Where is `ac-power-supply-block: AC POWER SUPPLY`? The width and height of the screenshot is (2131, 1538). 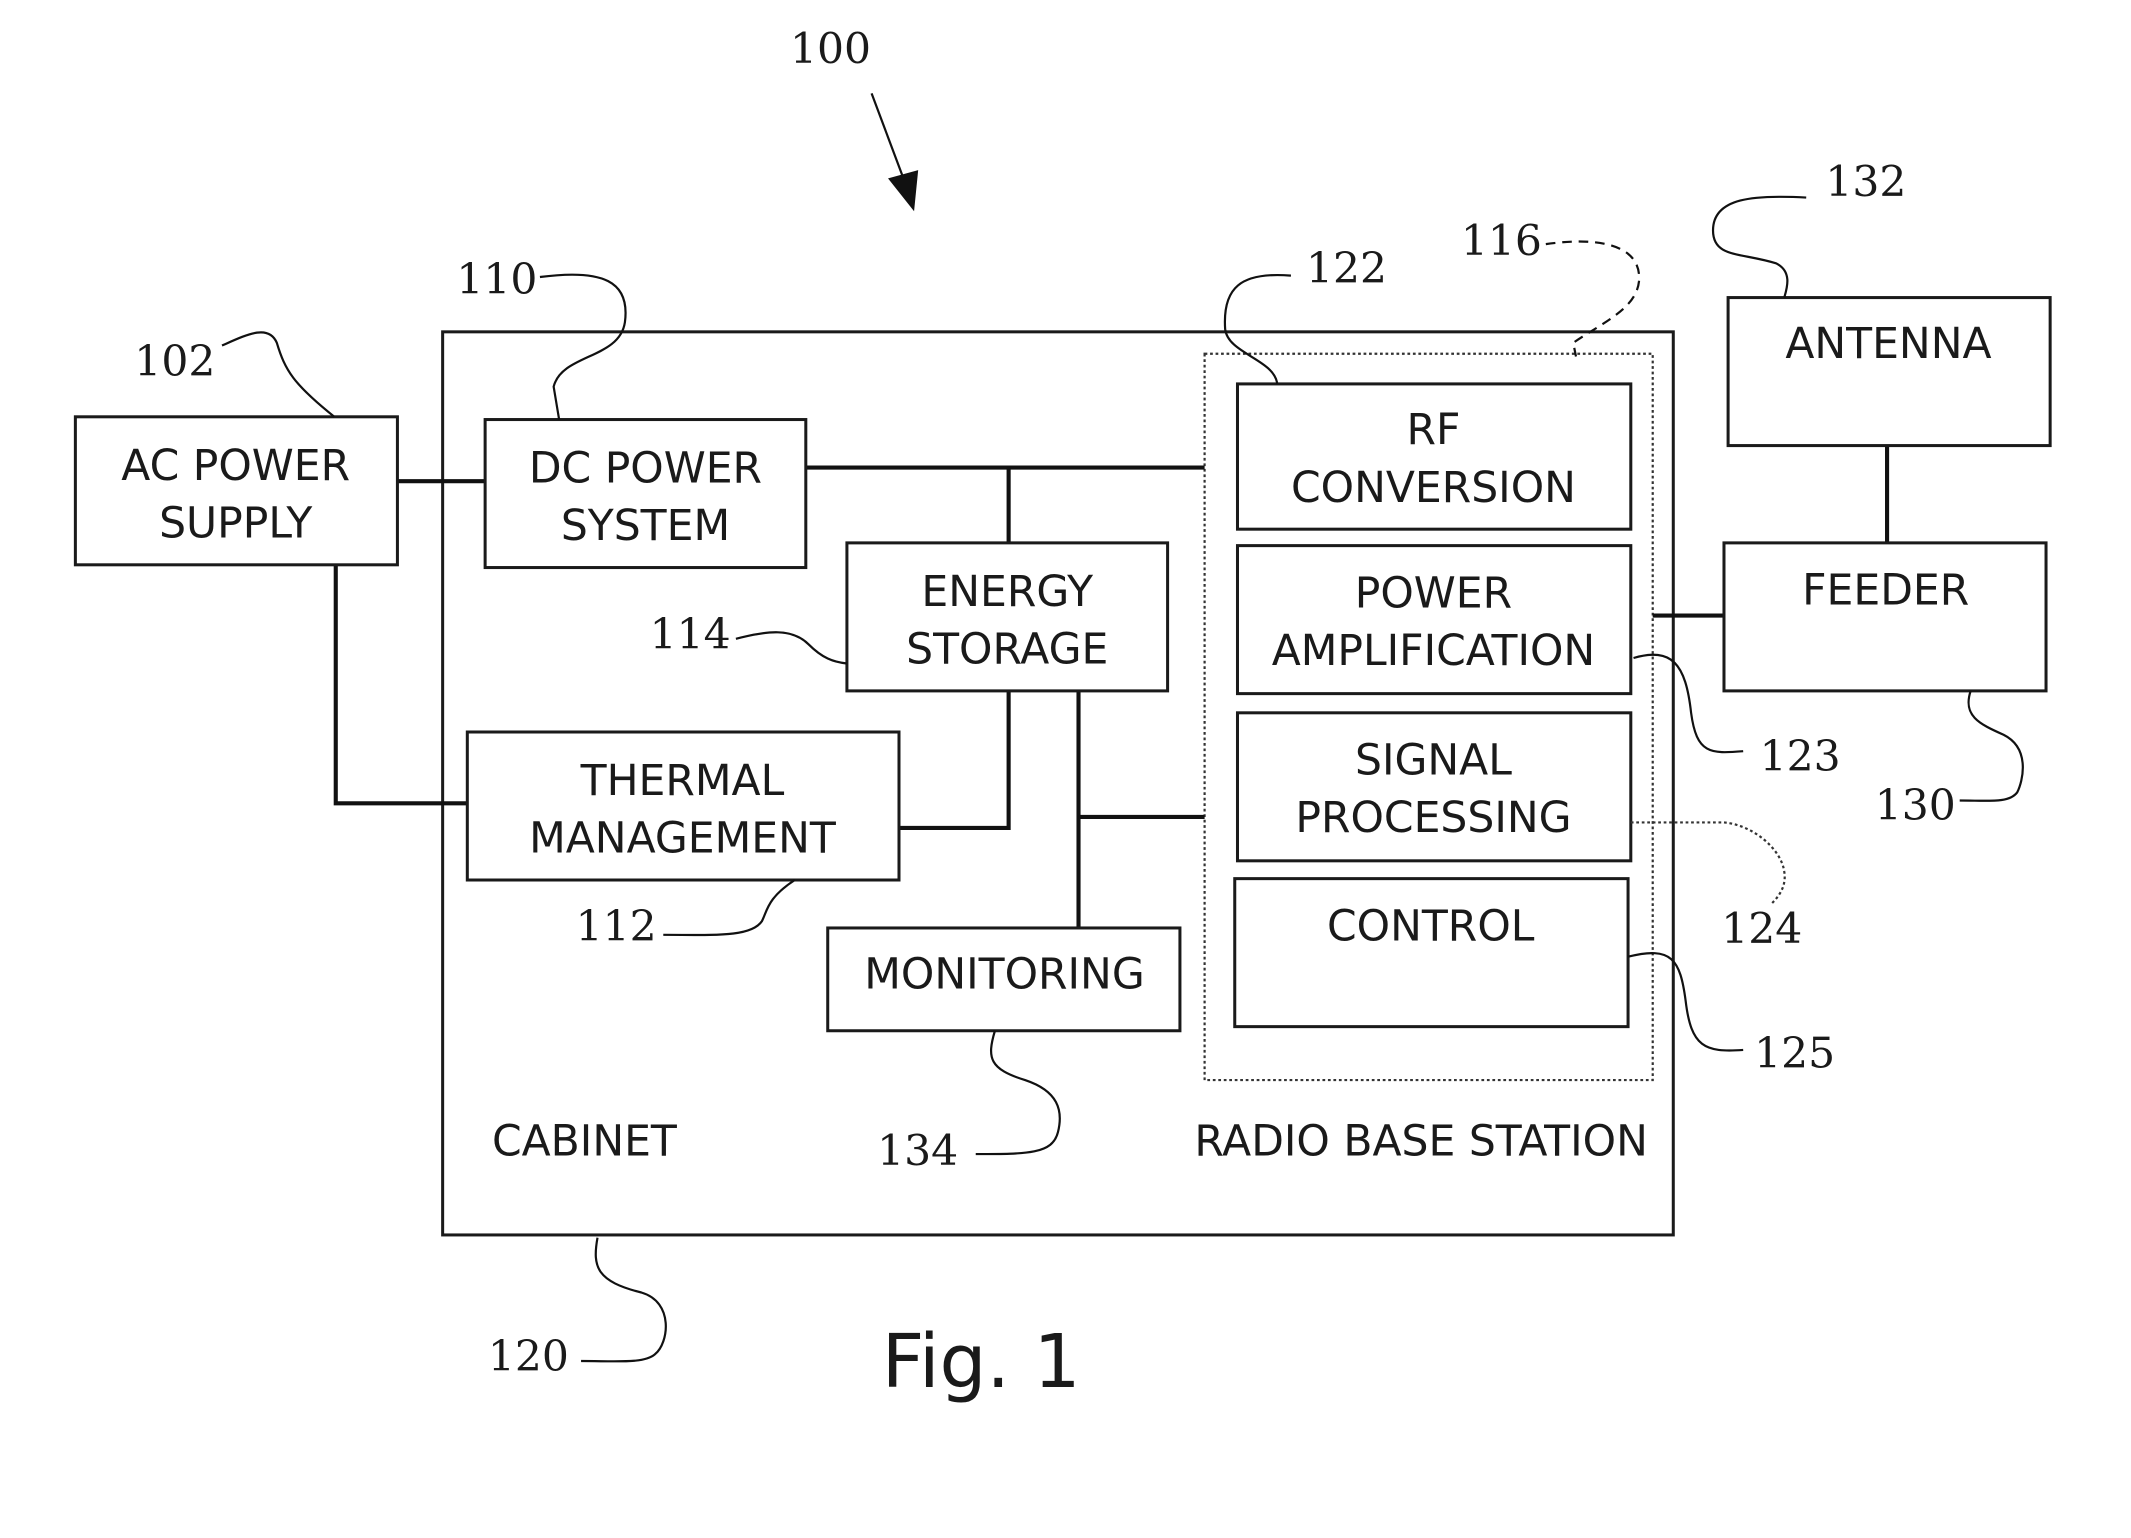
ac-power-supply-block: AC POWER SUPPLY is located at coordinates (236, 491).